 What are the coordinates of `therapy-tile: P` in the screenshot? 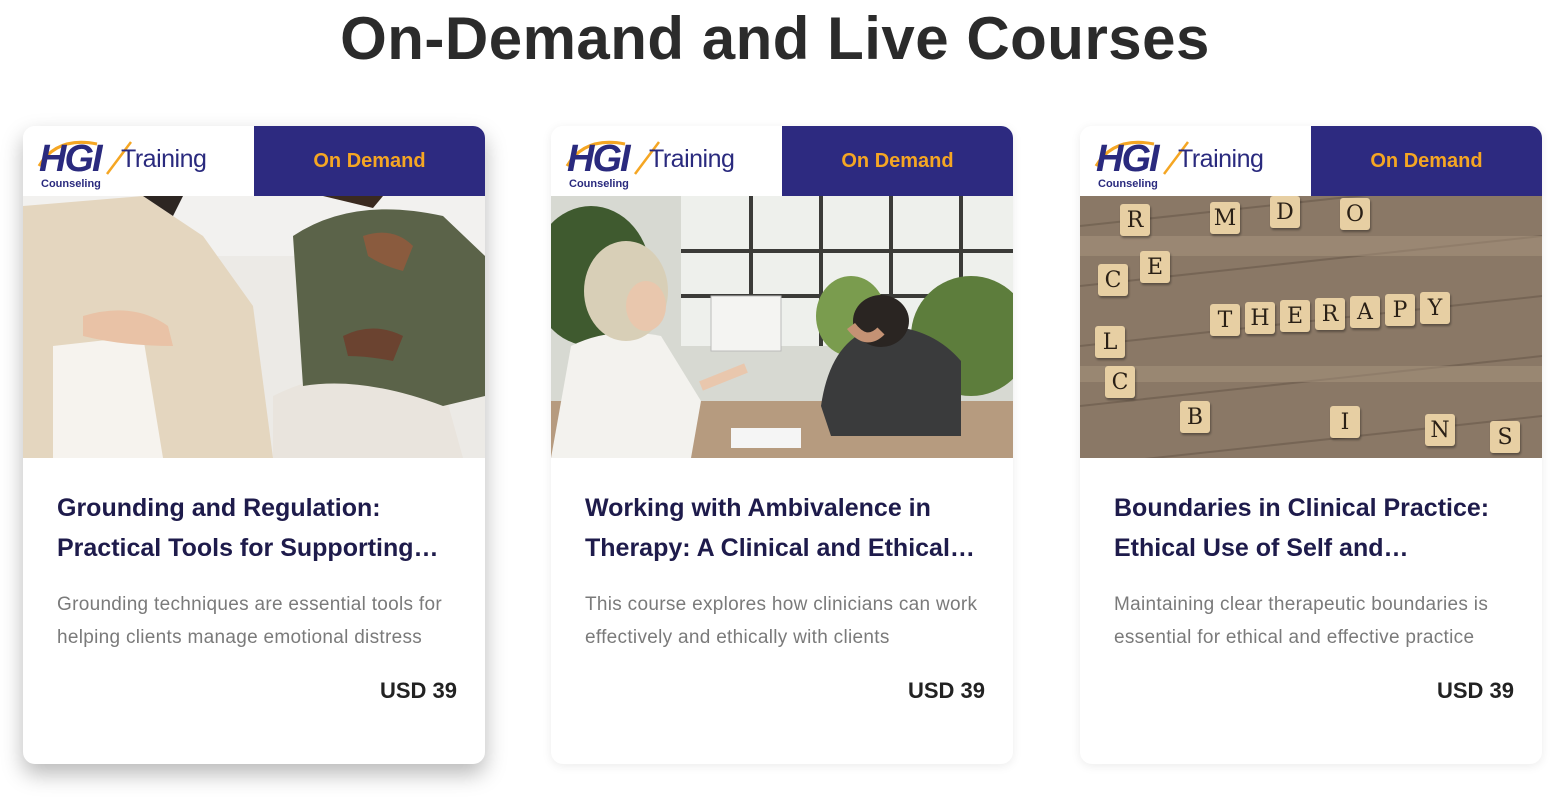 It's located at (1400, 310).